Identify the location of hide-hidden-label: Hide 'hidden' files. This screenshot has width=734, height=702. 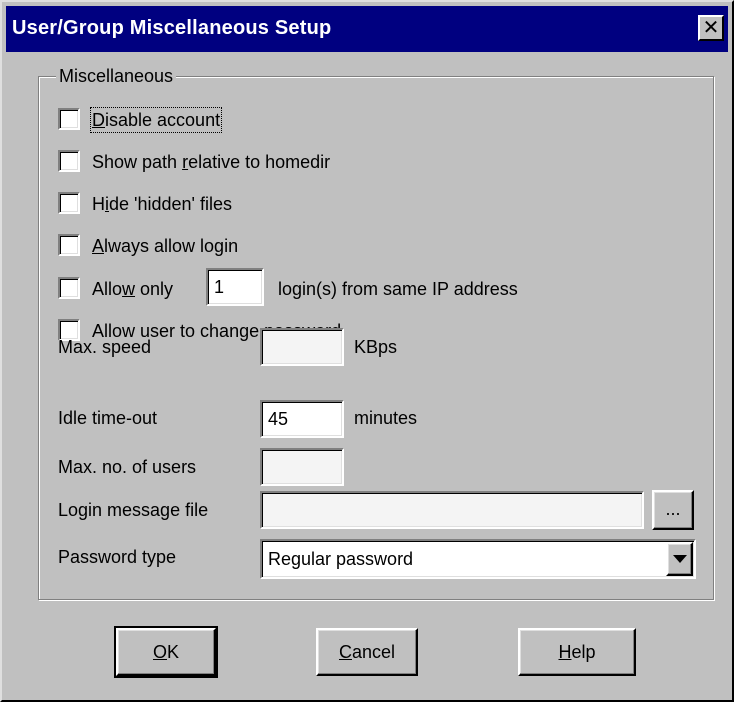
(162, 204).